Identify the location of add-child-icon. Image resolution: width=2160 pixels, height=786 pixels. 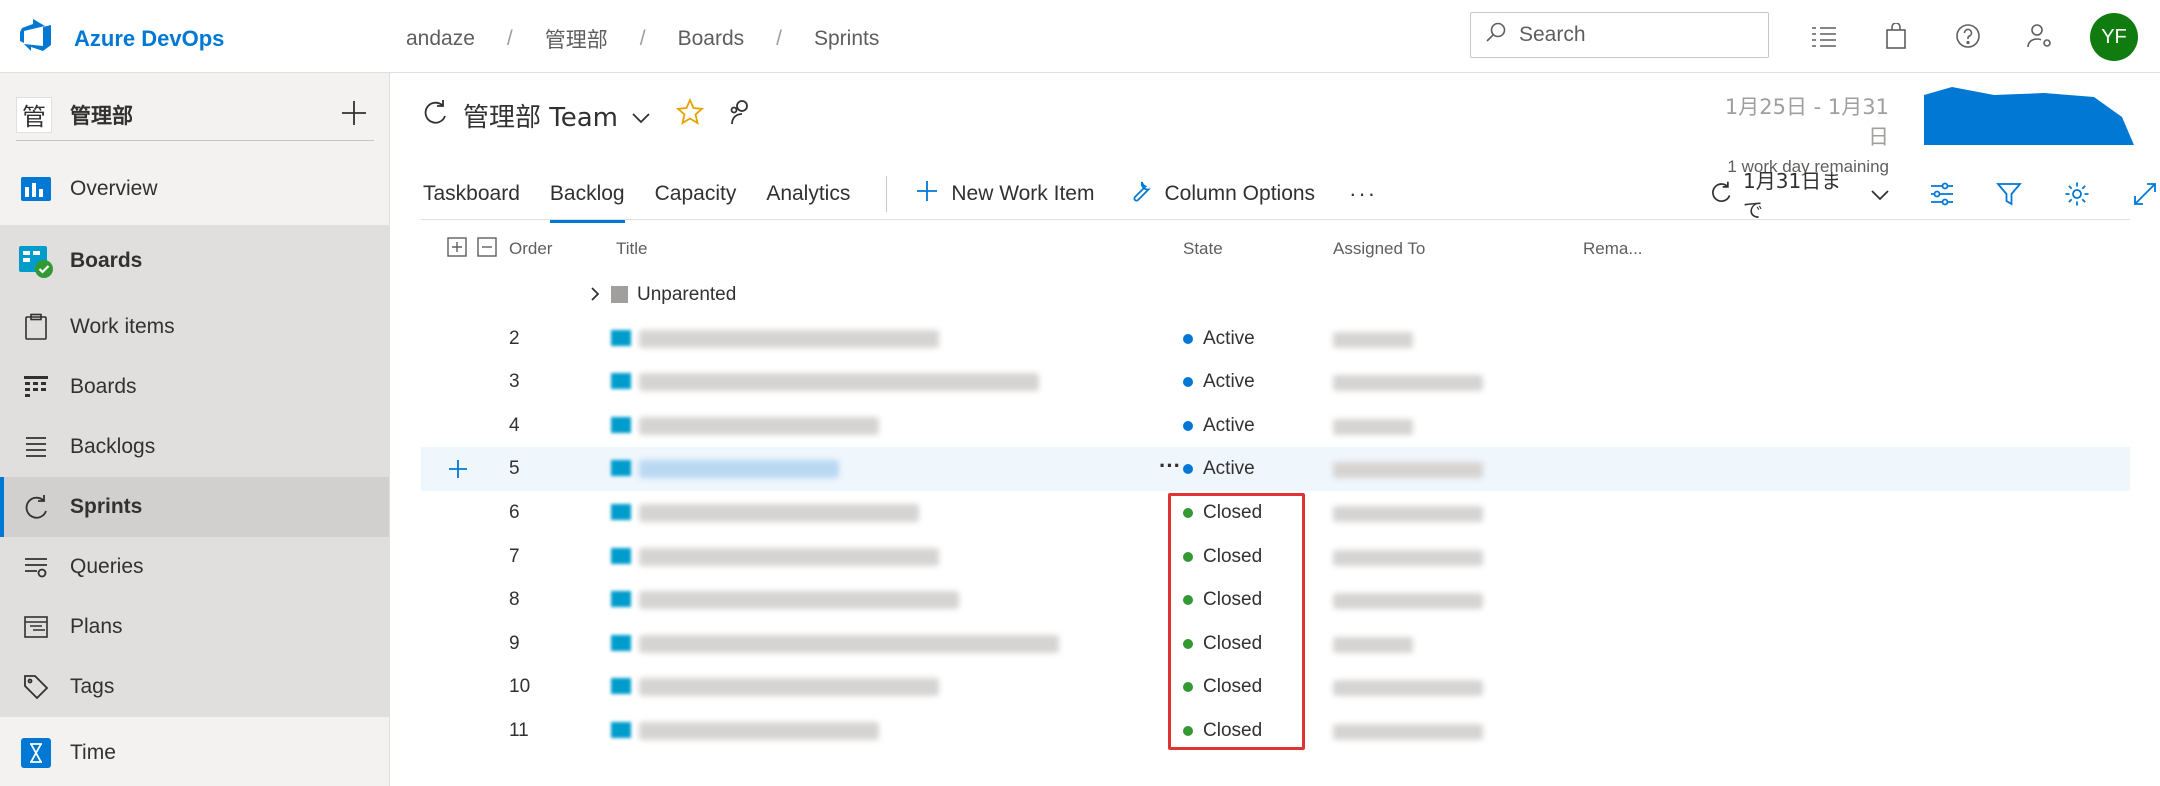
(458, 472).